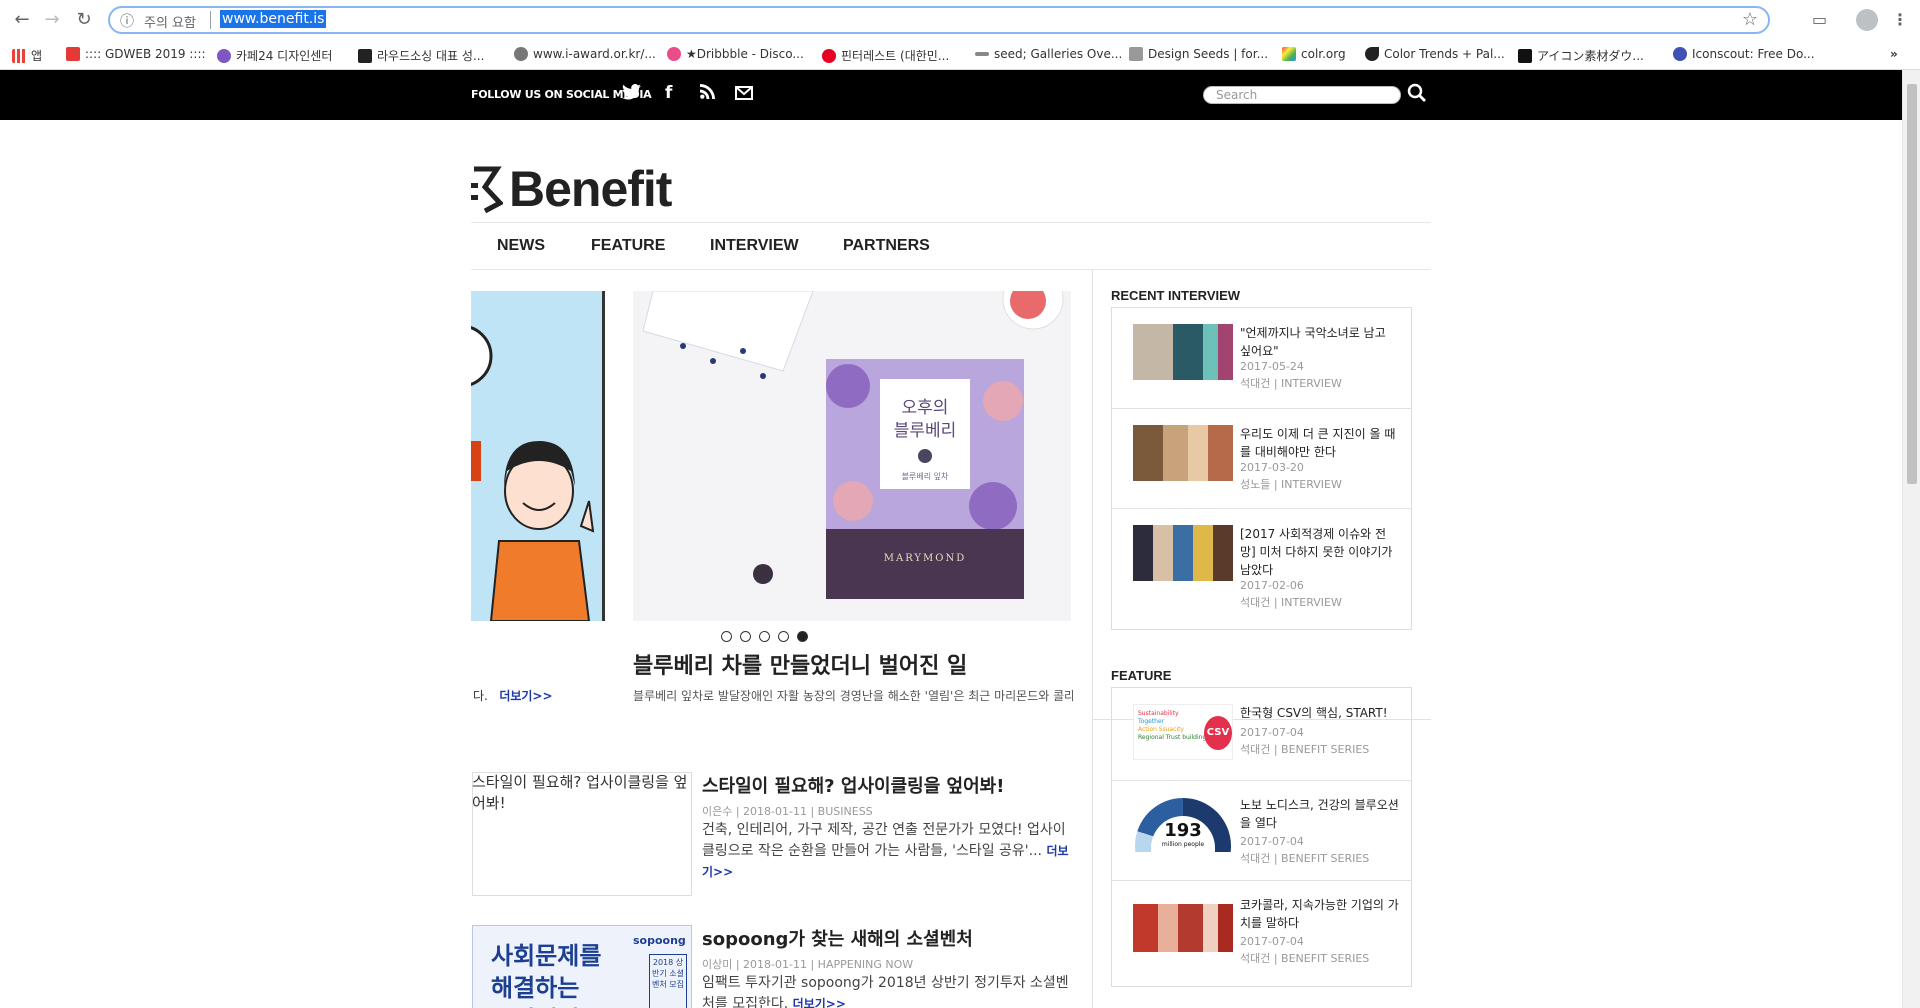 The height and width of the screenshot is (1008, 1920). What do you see at coordinates (1316, 552) in the screenshot?
I see `interview-title: [2017 사회적경제 이슈와 전망] 미처 다하지 못한 이야기가 남았다` at bounding box center [1316, 552].